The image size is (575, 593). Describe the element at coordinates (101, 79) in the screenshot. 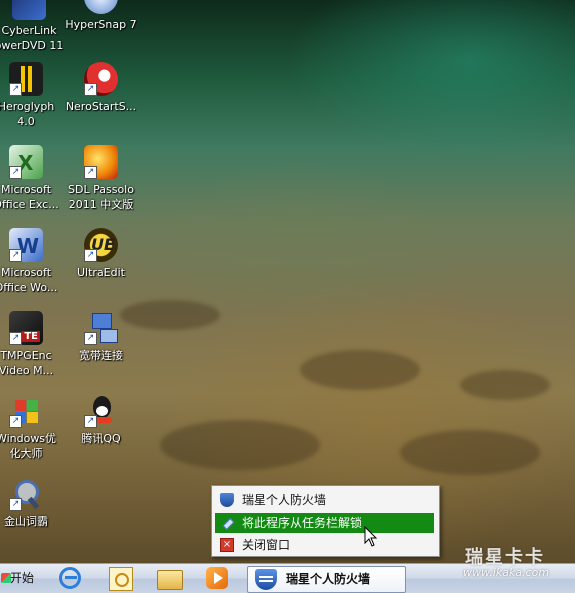

I see `nero-icon: ↗` at that location.